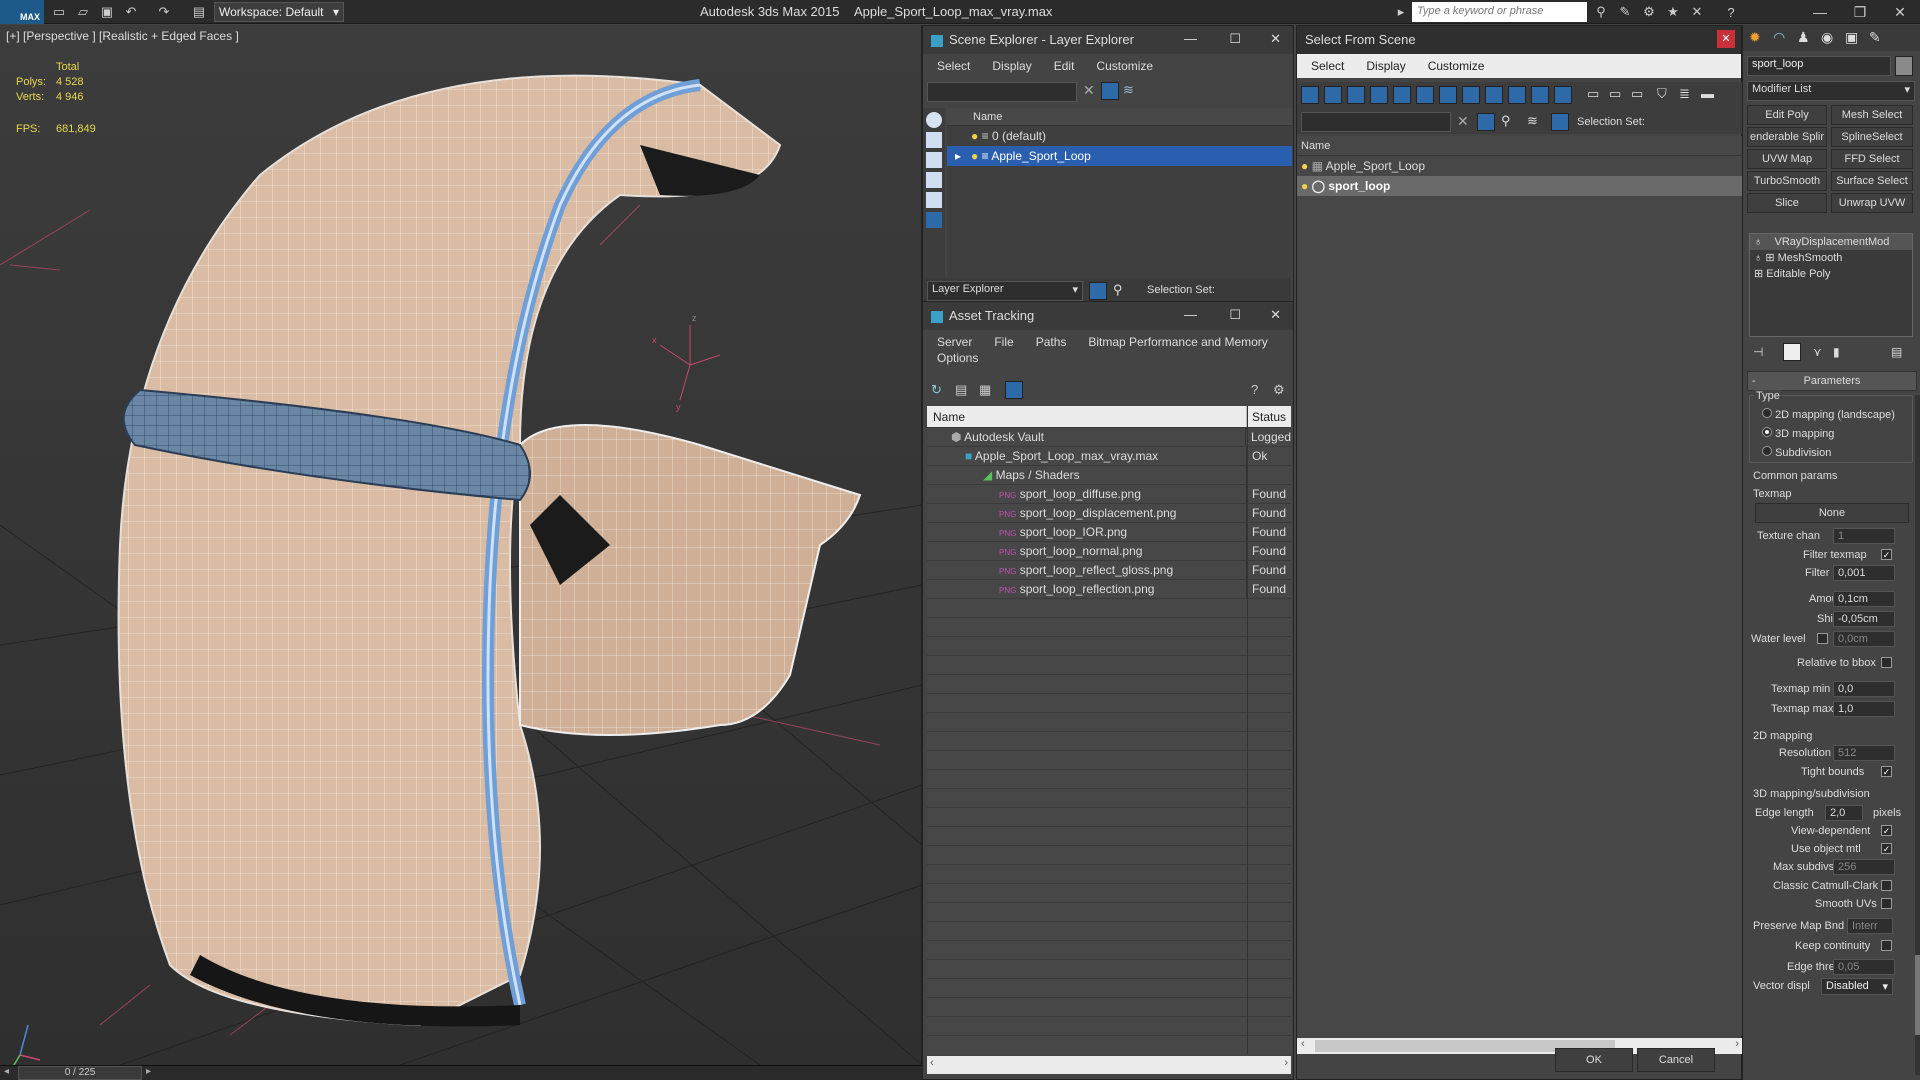 The height and width of the screenshot is (1080, 1920). Describe the element at coordinates (1235, 315) in the screenshot. I see `maximize-icon: ☐` at that location.